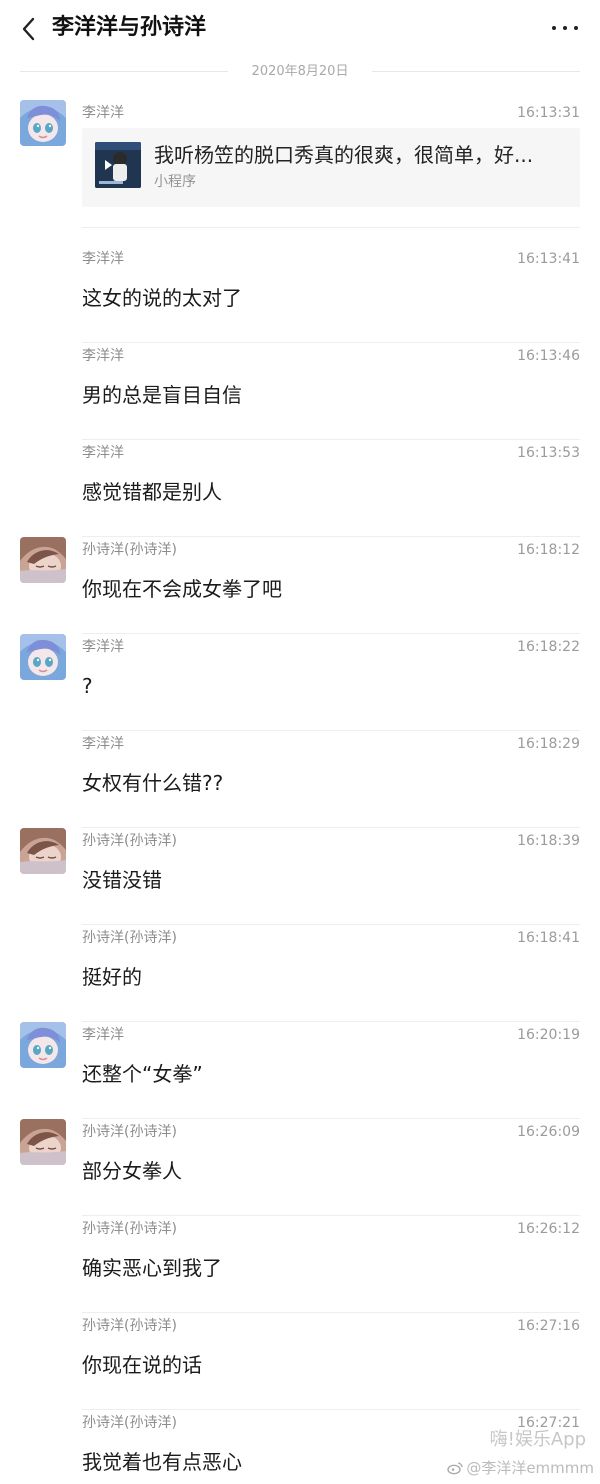  Describe the element at coordinates (300, 1070) in the screenshot. I see `chat-message: 李洋洋 16:20:19 还整个“女拳”` at that location.